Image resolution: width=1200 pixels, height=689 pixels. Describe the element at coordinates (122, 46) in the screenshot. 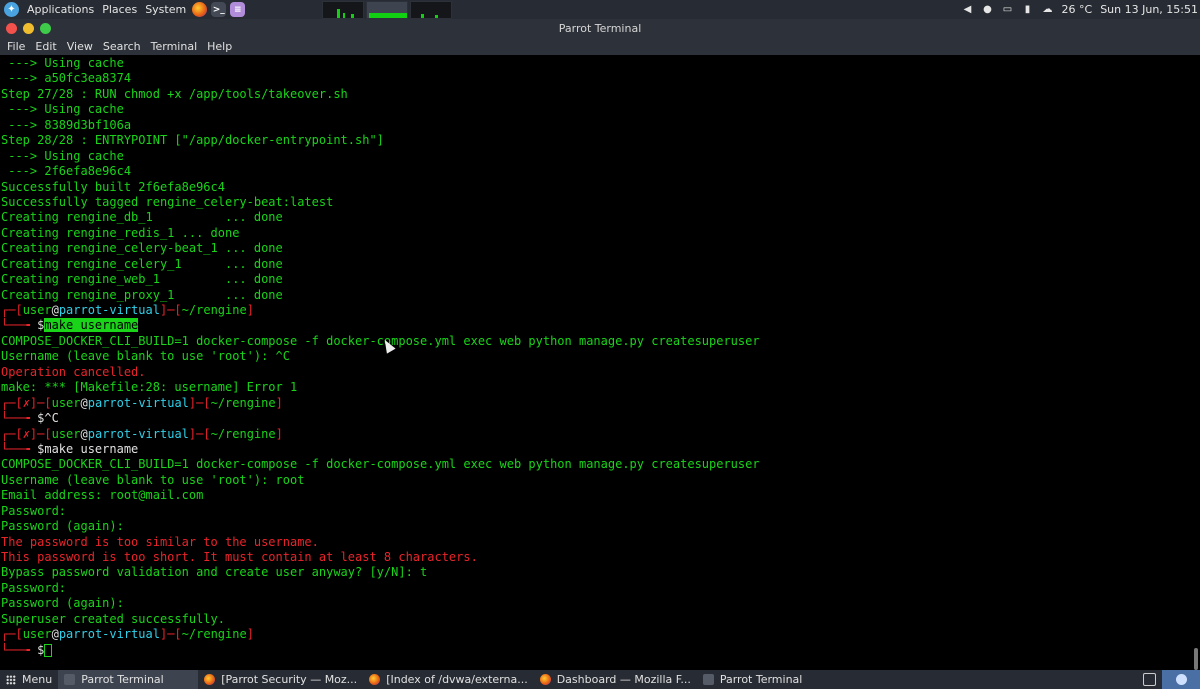

I see `menu-search: Search` at that location.